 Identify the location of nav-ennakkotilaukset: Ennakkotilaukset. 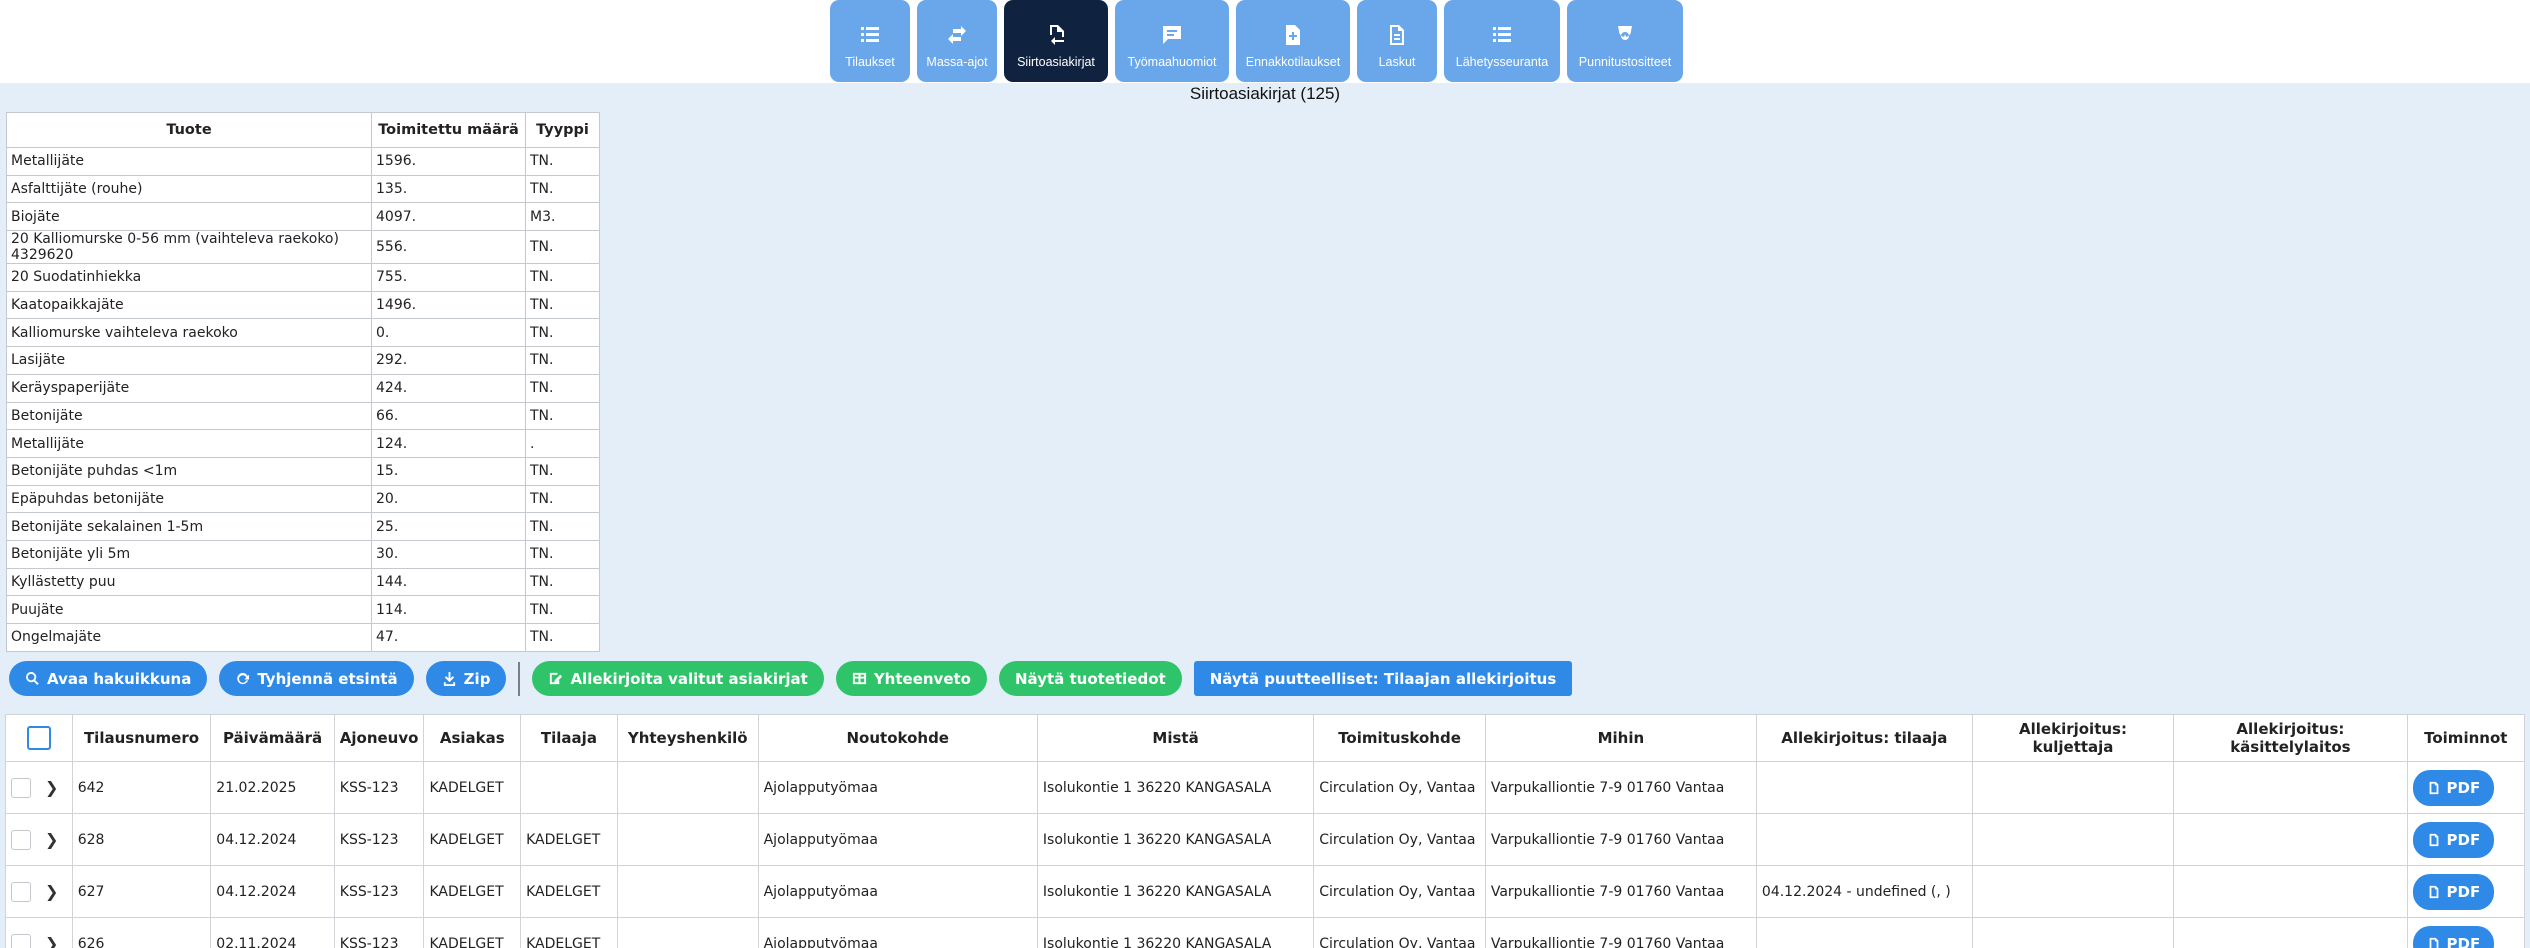
(1293, 41).